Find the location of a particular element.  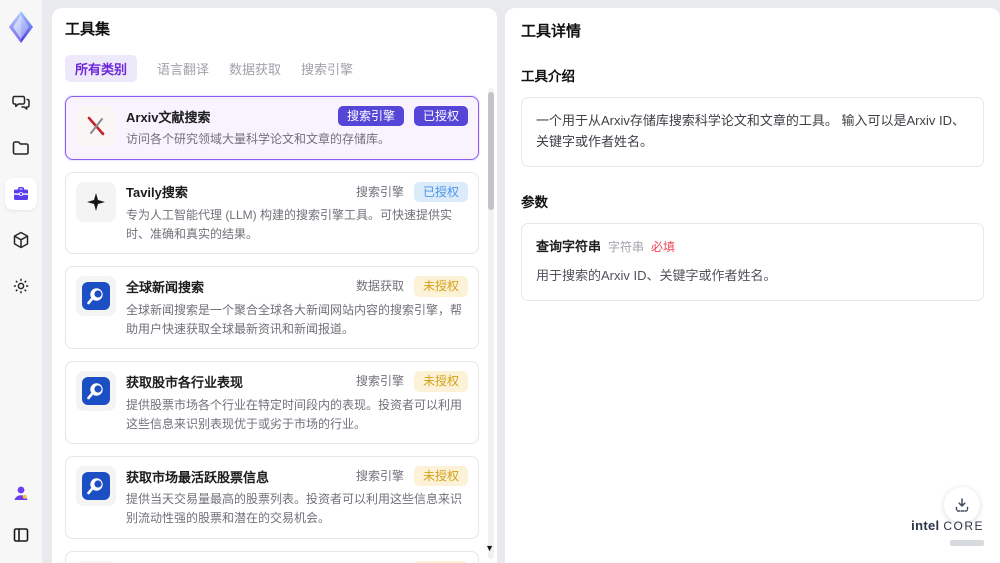

panel-toggle-icon is located at coordinates (21, 535).